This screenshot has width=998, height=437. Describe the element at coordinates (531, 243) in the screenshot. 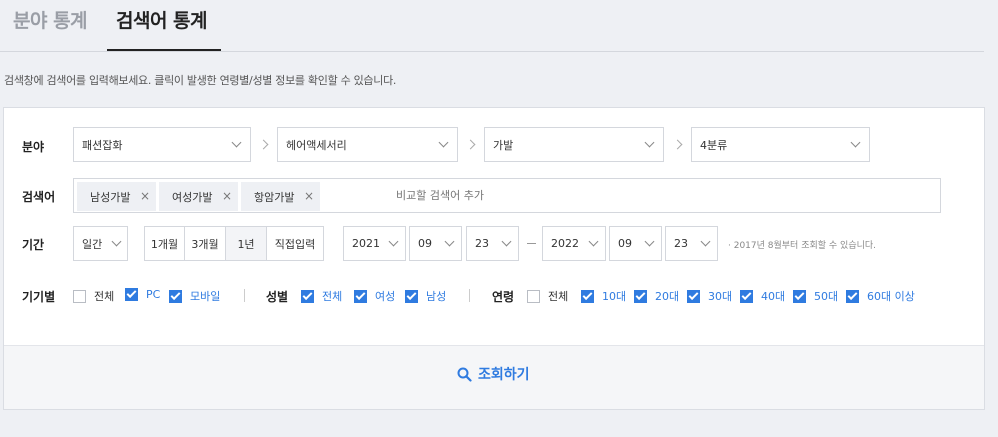

I see `date-range-dash` at that location.